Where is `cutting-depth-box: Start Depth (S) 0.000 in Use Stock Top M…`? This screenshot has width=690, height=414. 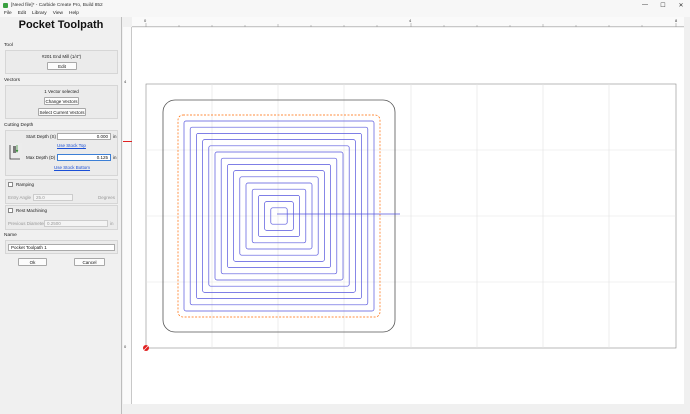
cutting-depth-box: Start Depth (S) 0.000 in Use Stock Top M… is located at coordinates (61, 153).